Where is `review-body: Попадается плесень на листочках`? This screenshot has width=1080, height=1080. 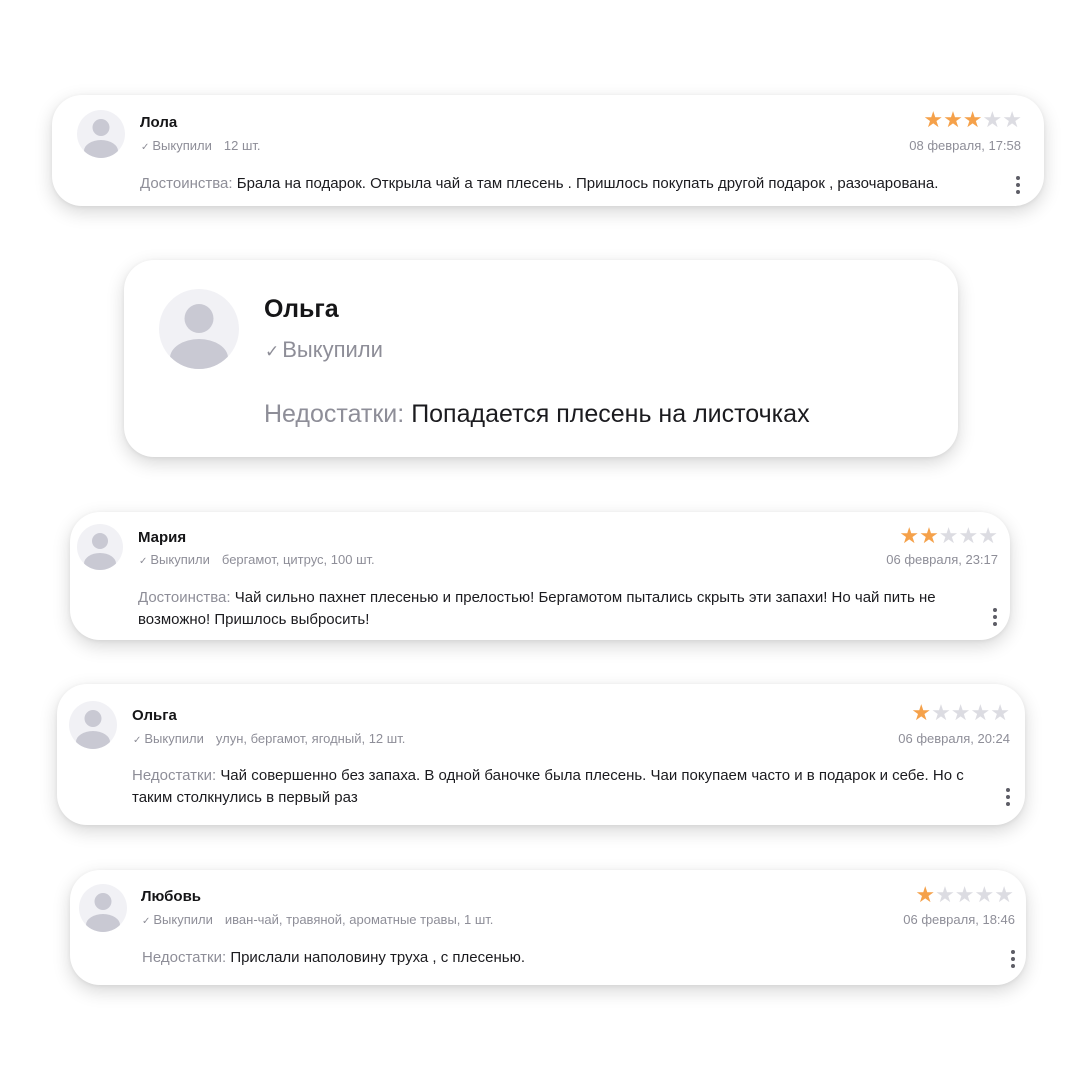
review-body: Попадается плесень на листочках is located at coordinates (610, 414).